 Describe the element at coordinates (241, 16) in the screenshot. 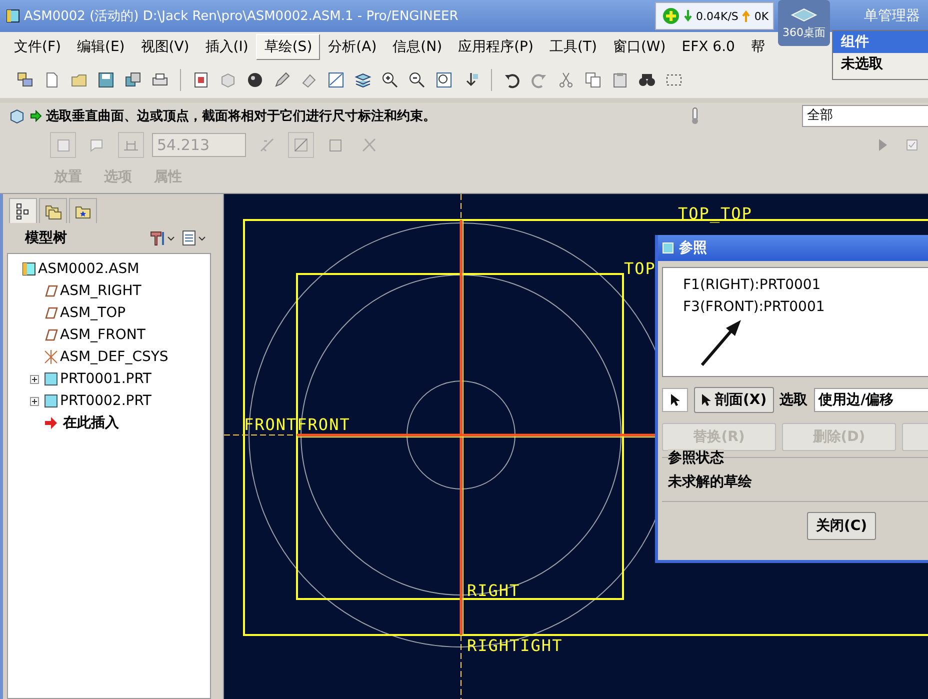

I see `window-title: ASM0002 (活动的) D:\Jack Ren\pro\ASM0002.ASM.1 - Pro/ENGINEER` at that location.